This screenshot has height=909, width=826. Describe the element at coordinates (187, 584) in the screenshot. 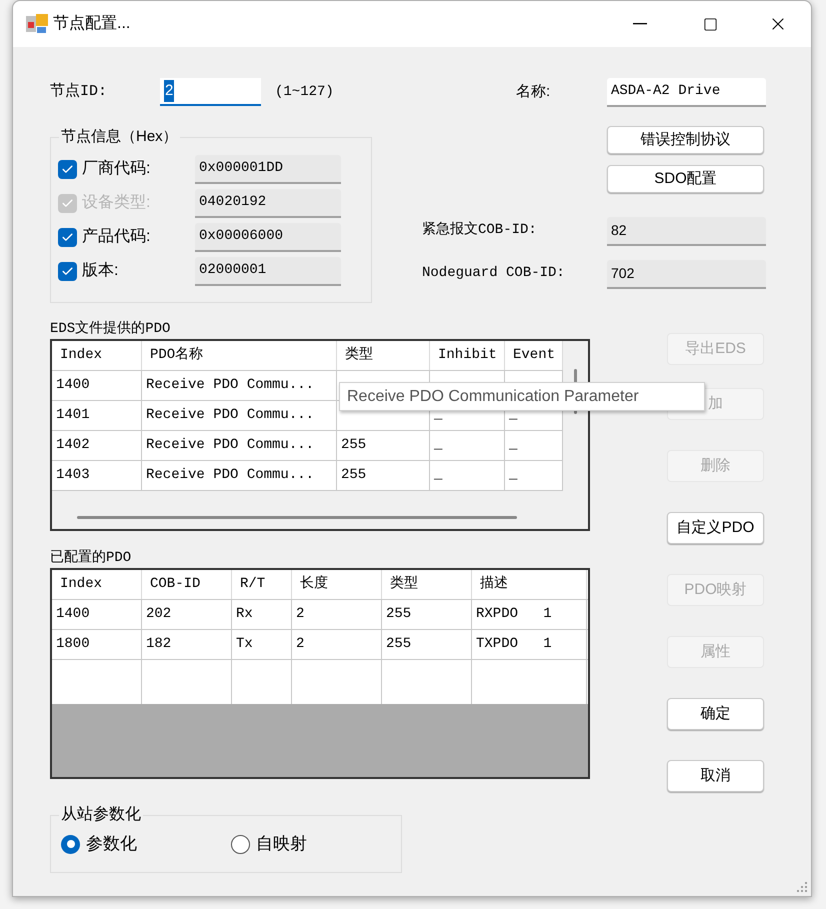

I see `column-header: COB-ID` at that location.